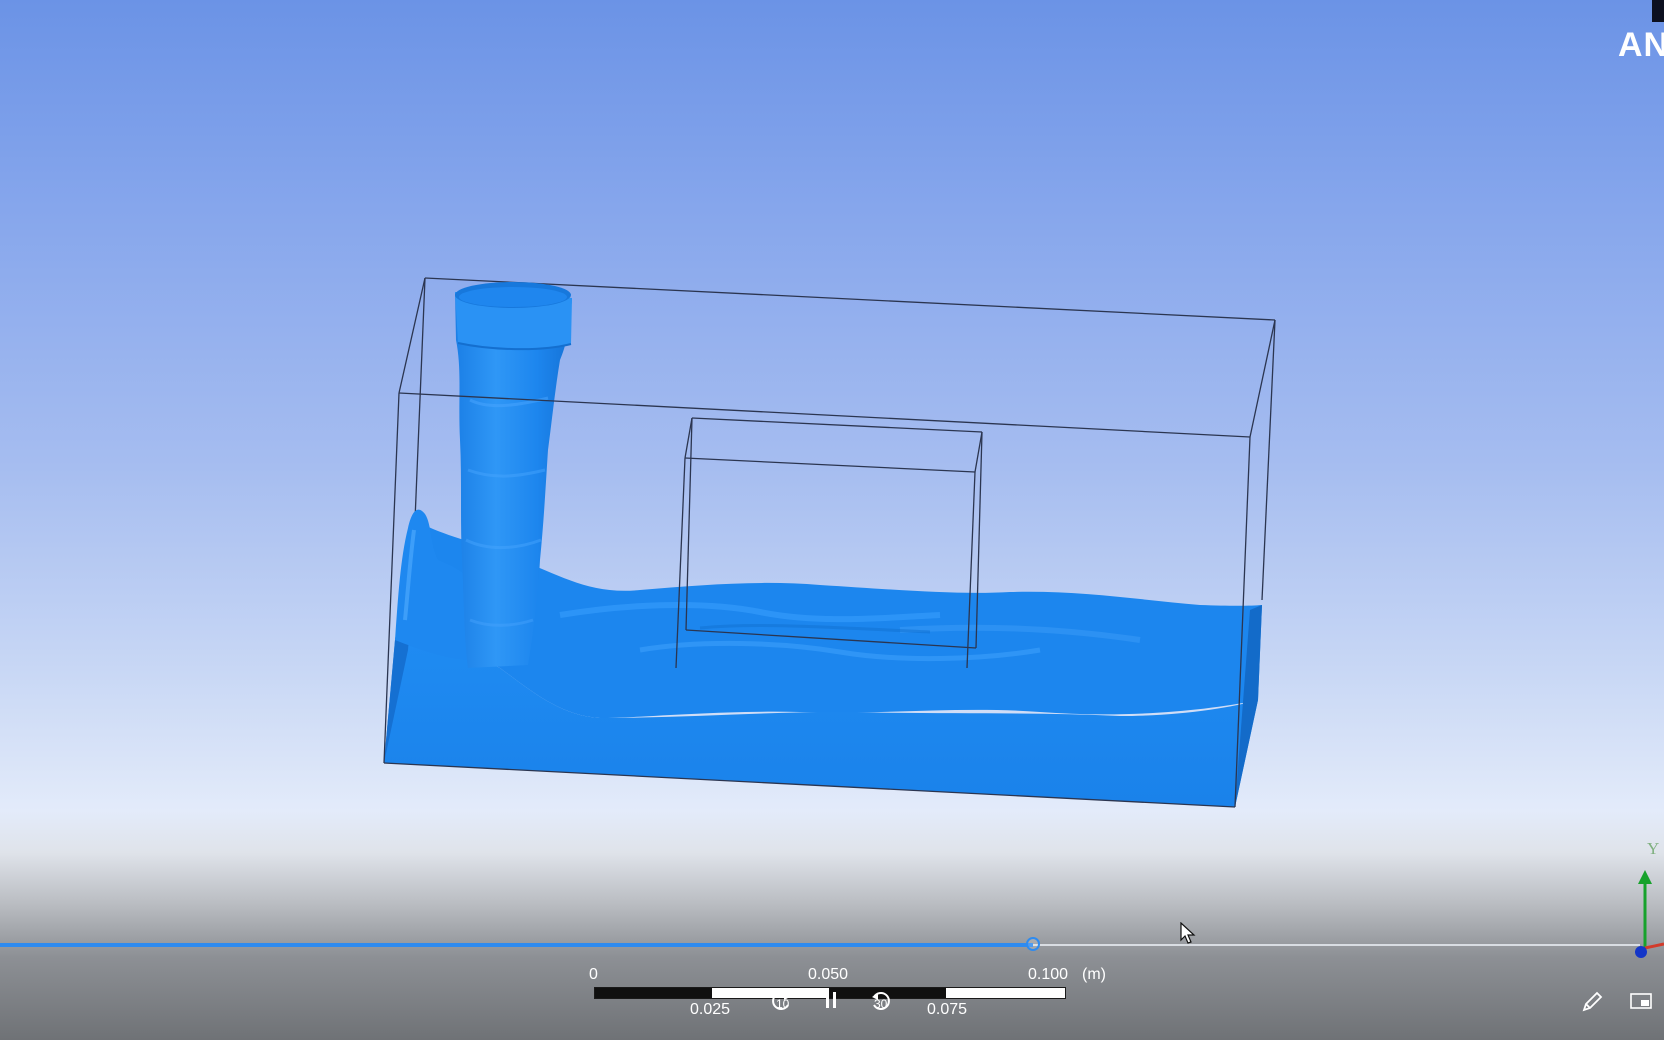  What do you see at coordinates (593, 974) in the screenshot?
I see `scale-label-0: 0` at bounding box center [593, 974].